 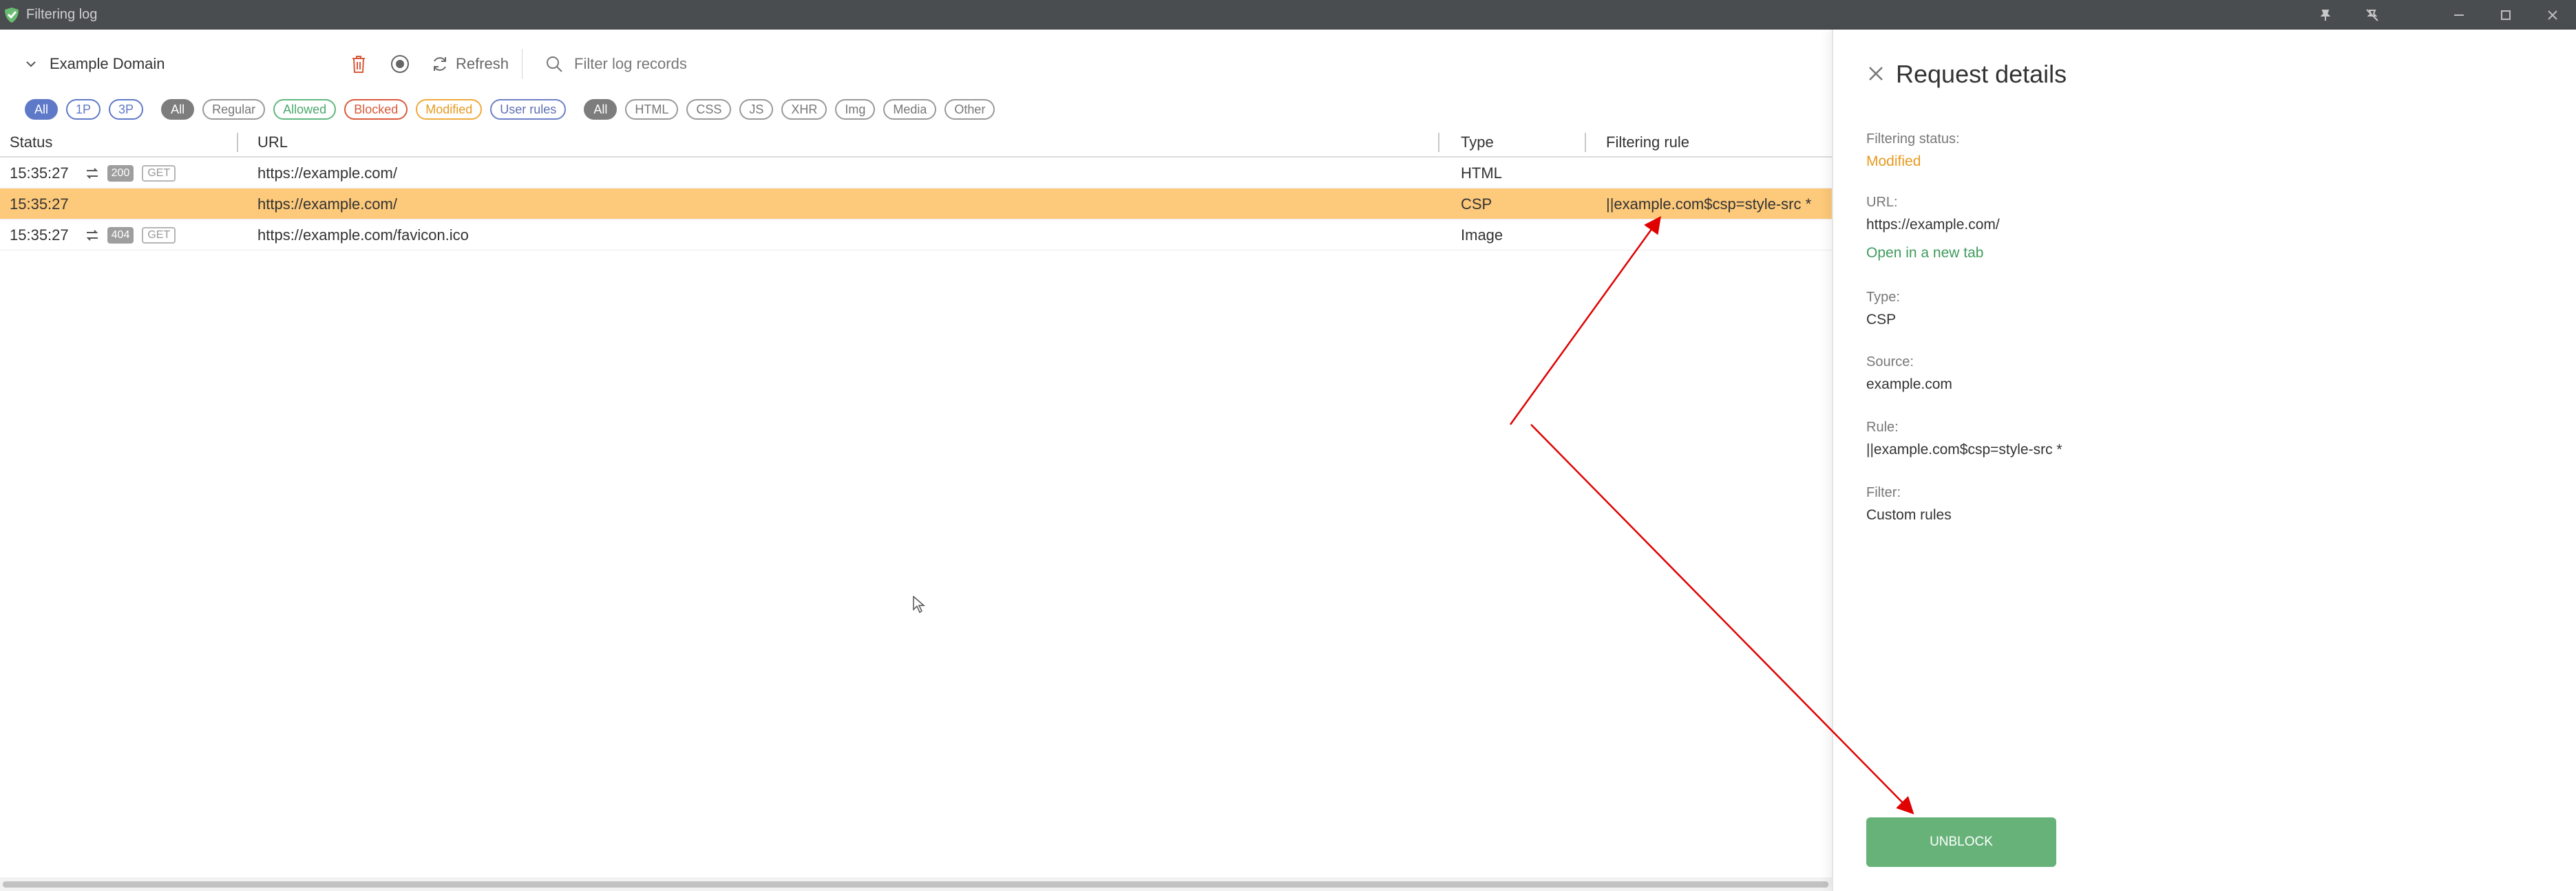 I want to click on maximize-icon, so click(x=2506, y=15).